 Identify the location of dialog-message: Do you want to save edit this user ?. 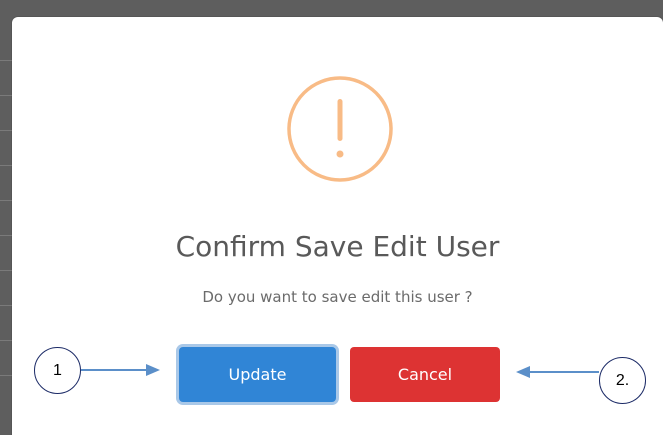
(337, 297).